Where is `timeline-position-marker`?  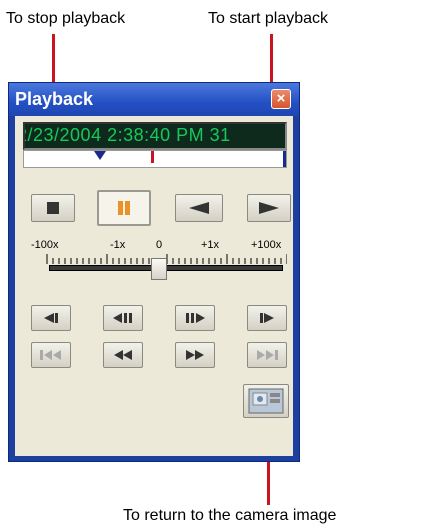 timeline-position-marker is located at coordinates (152, 157).